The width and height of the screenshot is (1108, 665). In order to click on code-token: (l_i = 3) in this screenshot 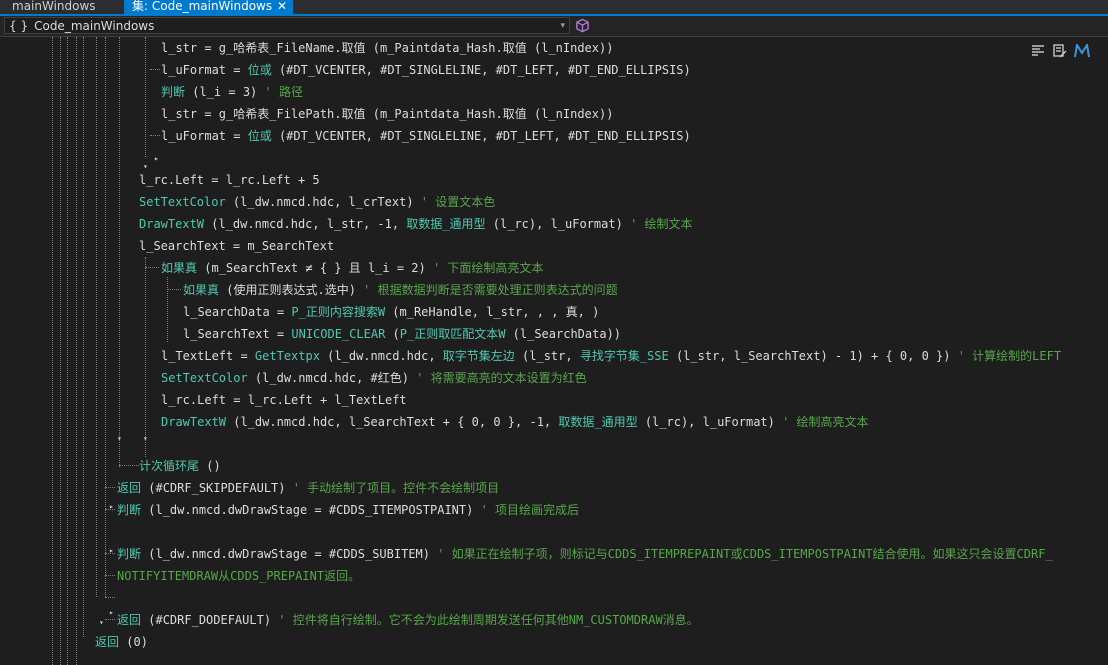, I will do `click(225, 92)`.